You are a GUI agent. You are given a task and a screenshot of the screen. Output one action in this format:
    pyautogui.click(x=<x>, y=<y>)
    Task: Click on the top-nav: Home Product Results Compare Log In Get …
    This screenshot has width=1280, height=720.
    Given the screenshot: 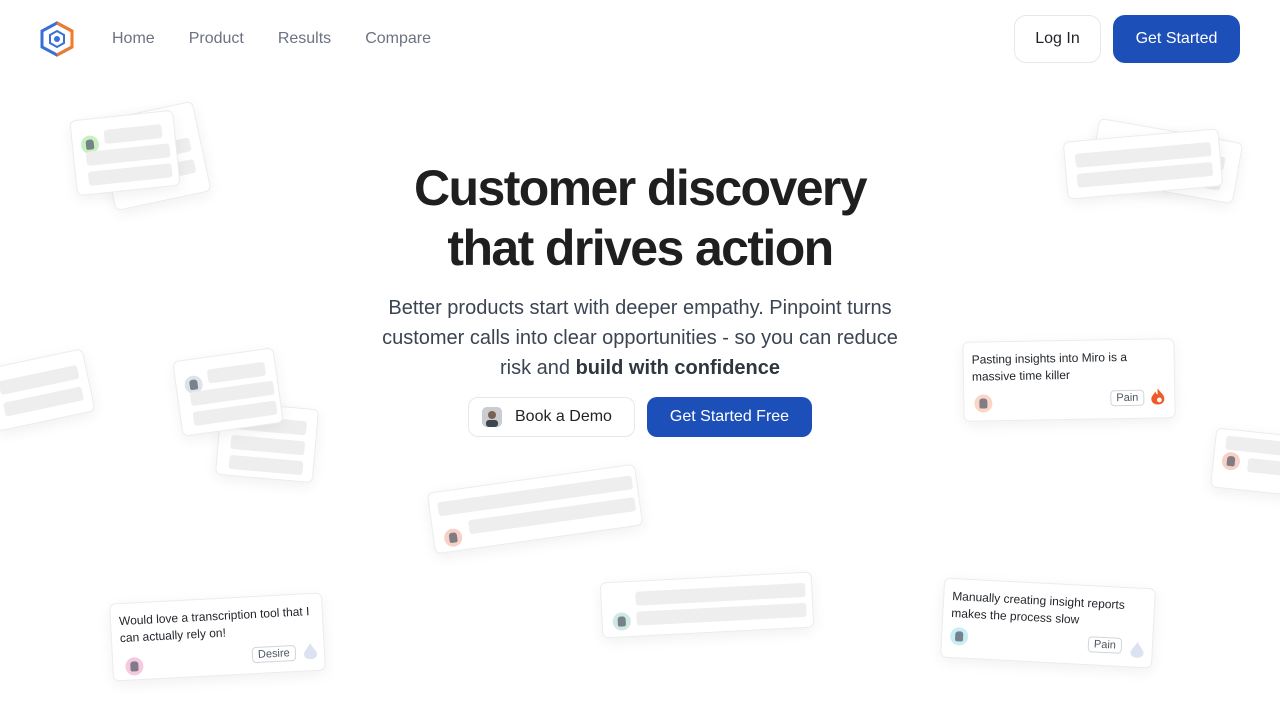 What is the action you would take?
    pyautogui.click(x=640, y=40)
    